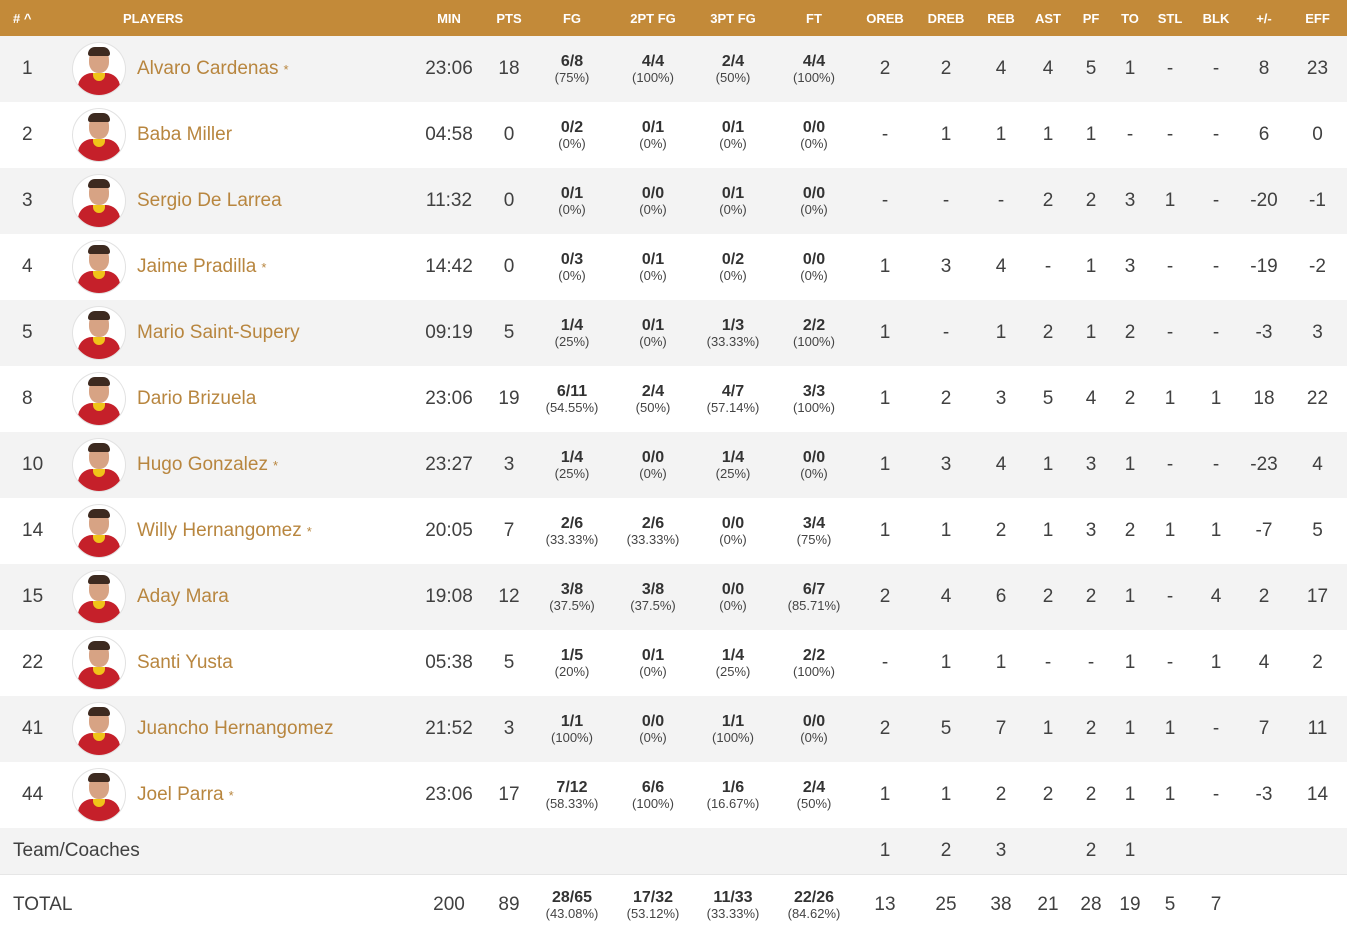  I want to click on player-cell: Joel Parra *, so click(228, 795).